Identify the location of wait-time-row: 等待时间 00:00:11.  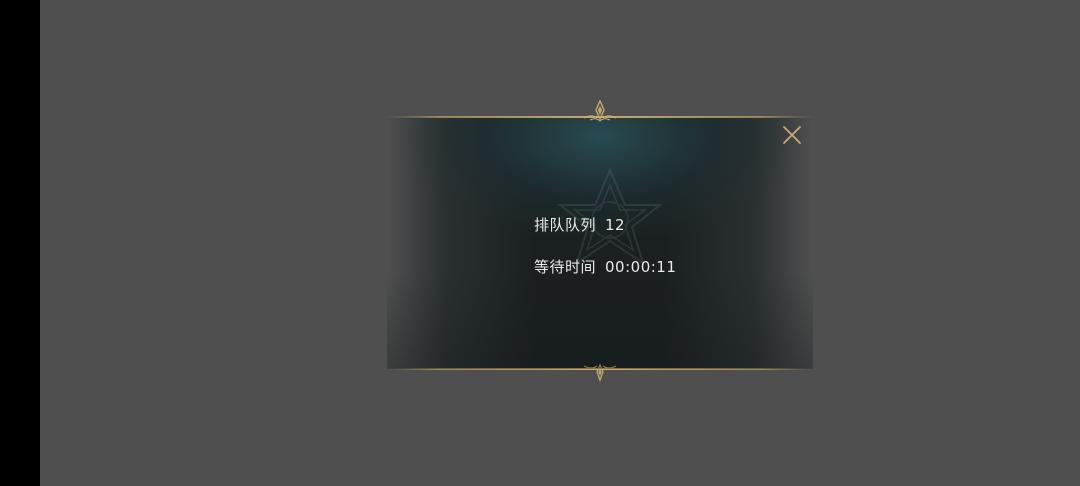
(605, 266).